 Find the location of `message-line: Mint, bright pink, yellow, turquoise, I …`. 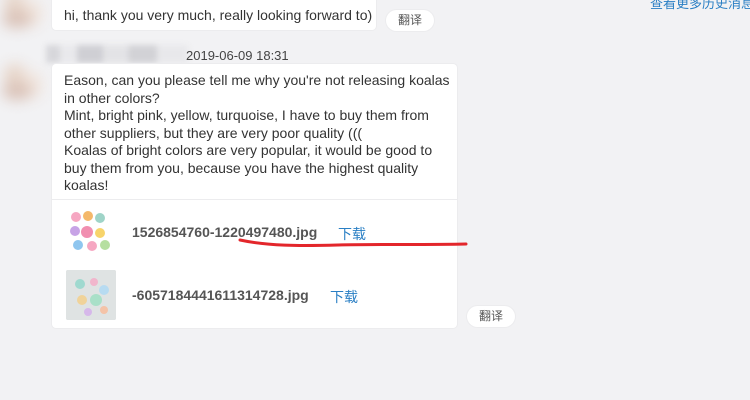

message-line: Mint, bright pink, yellow, turquoise, I … is located at coordinates (246, 115).